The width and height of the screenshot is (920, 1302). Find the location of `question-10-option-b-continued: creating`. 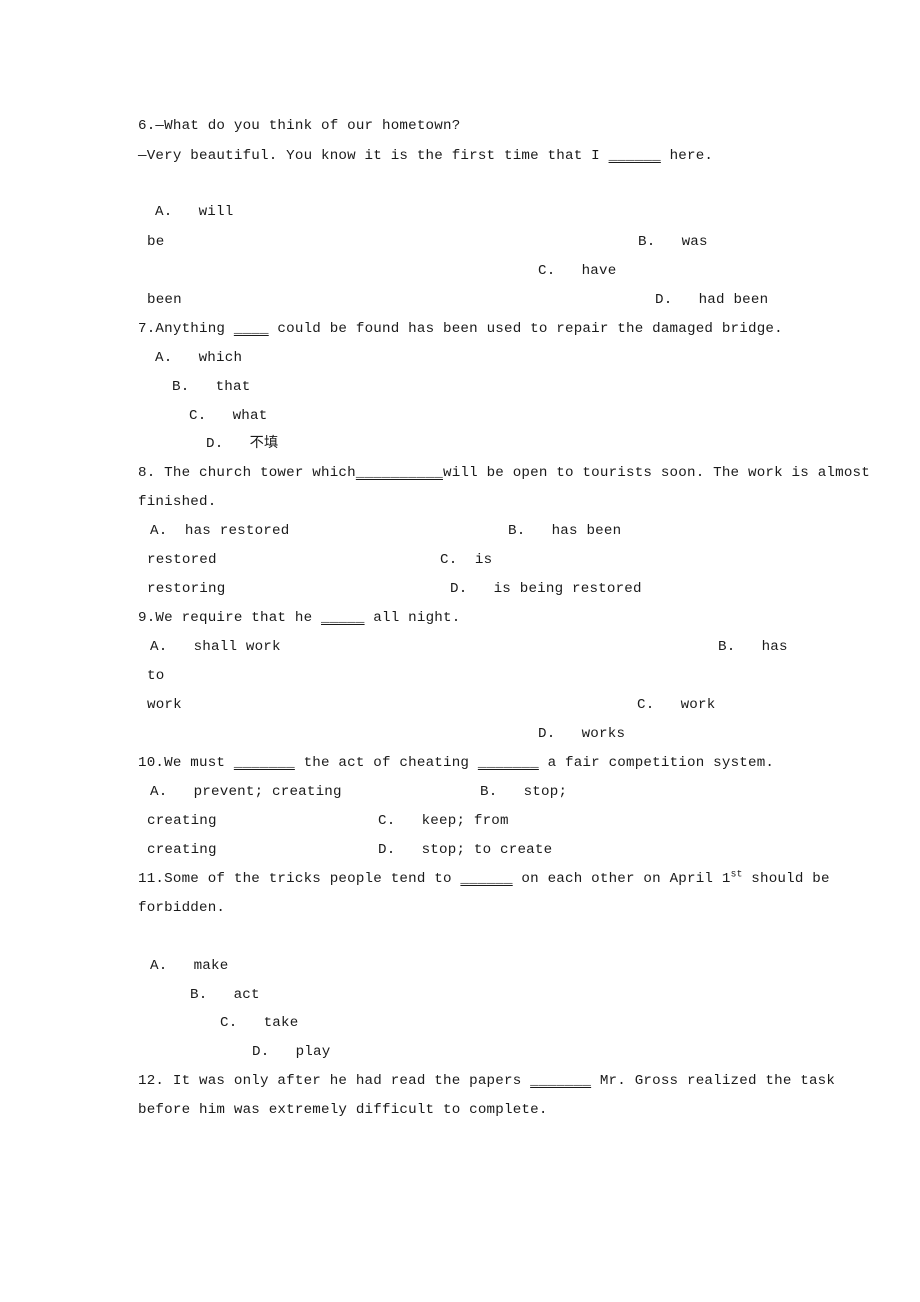

question-10-option-b-continued: creating is located at coordinates (182, 821).